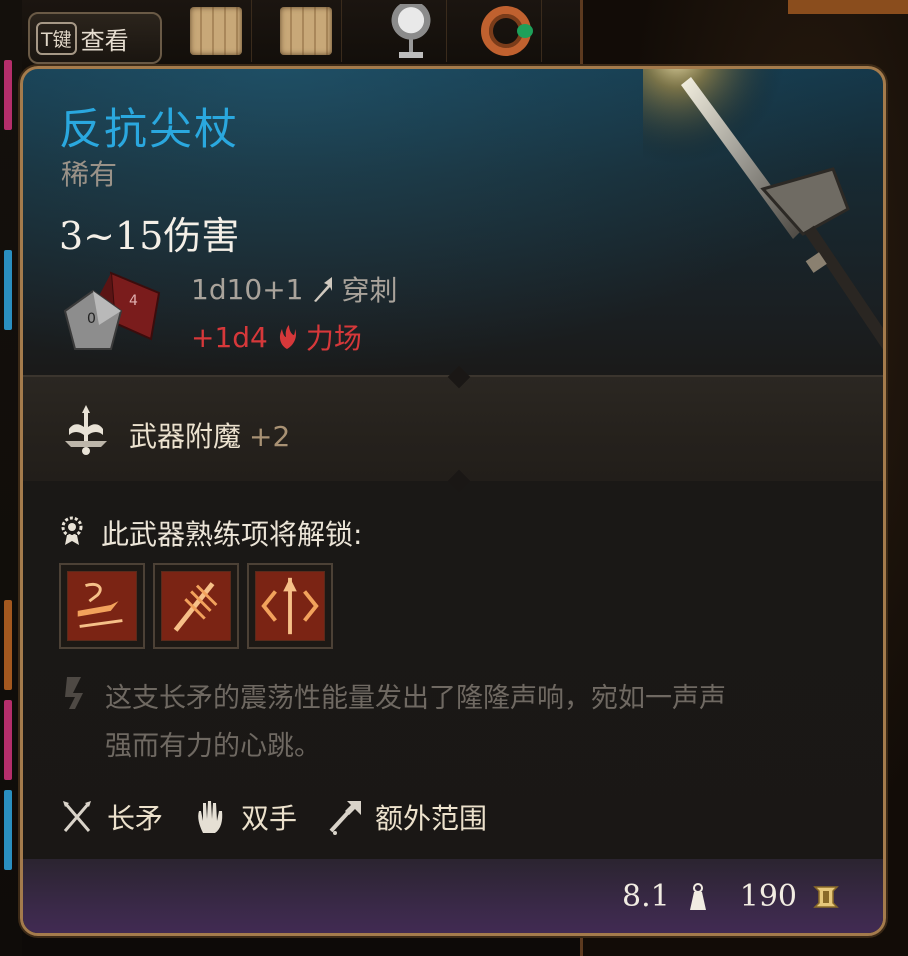 This screenshot has height=956, width=908. Describe the element at coordinates (91, 319) in the screenshot. I see `svg-text: 0` at that location.